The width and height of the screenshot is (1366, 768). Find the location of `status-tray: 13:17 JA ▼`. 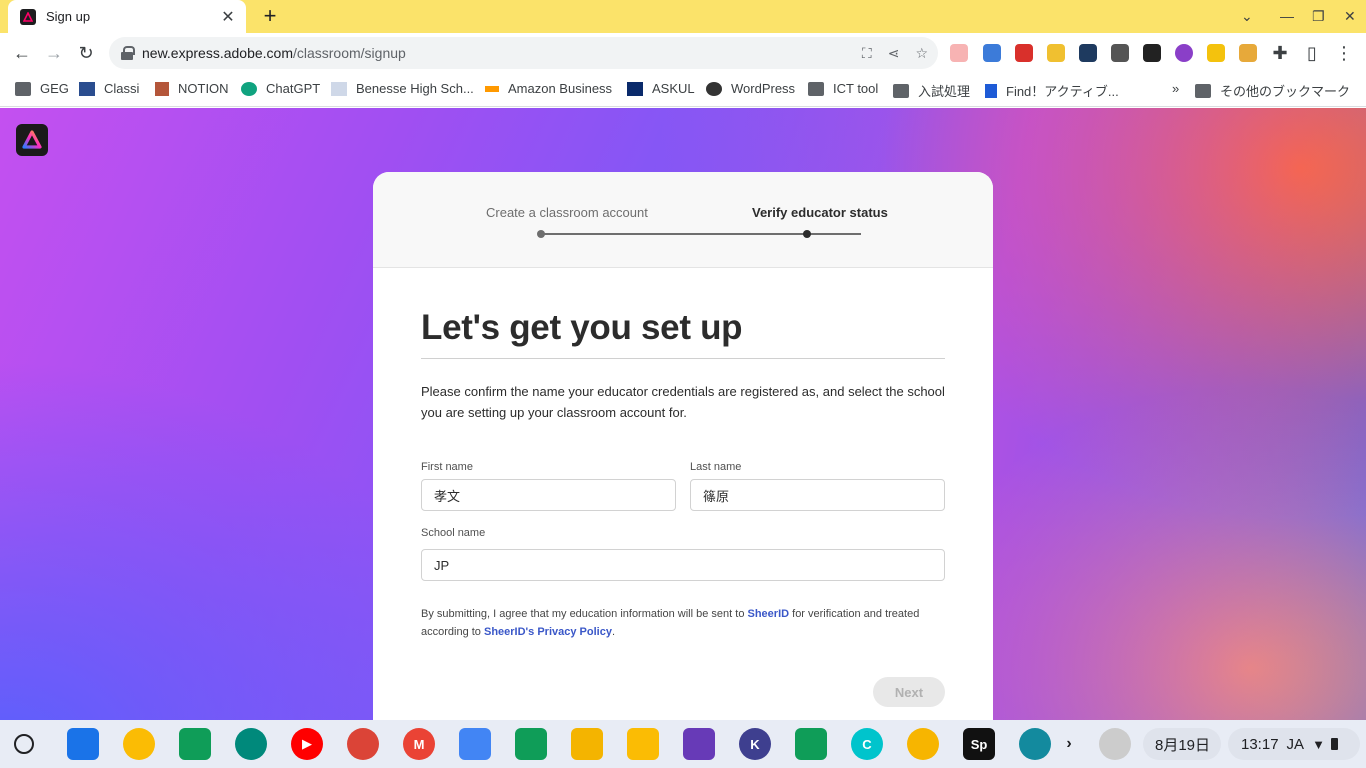

status-tray: 13:17 JA ▼ is located at coordinates (1294, 744).